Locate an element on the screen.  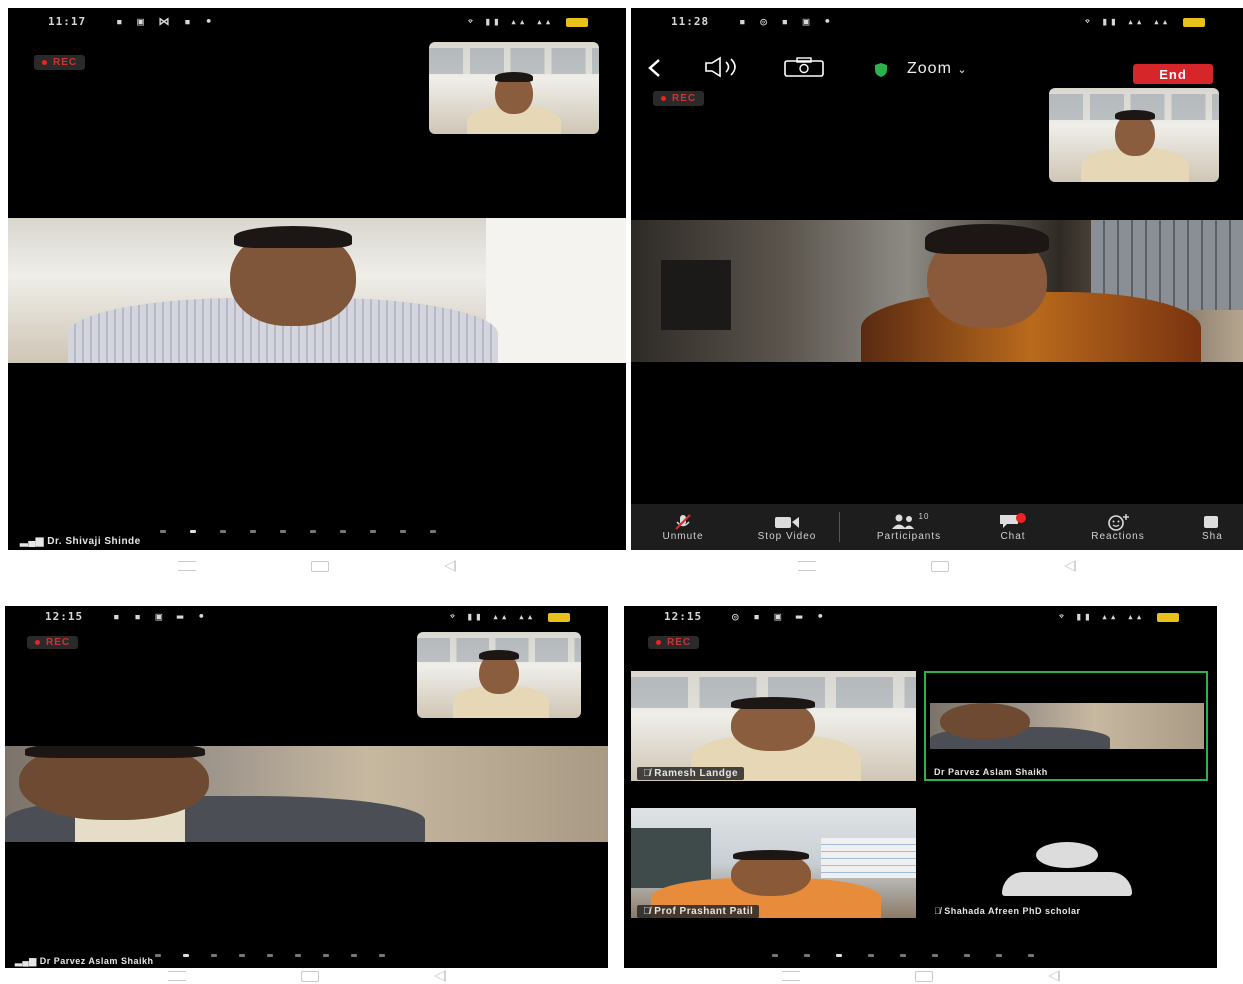
notification-icons: ▪ ◎ ▪ ▣ • is located at coordinates (787, 21).